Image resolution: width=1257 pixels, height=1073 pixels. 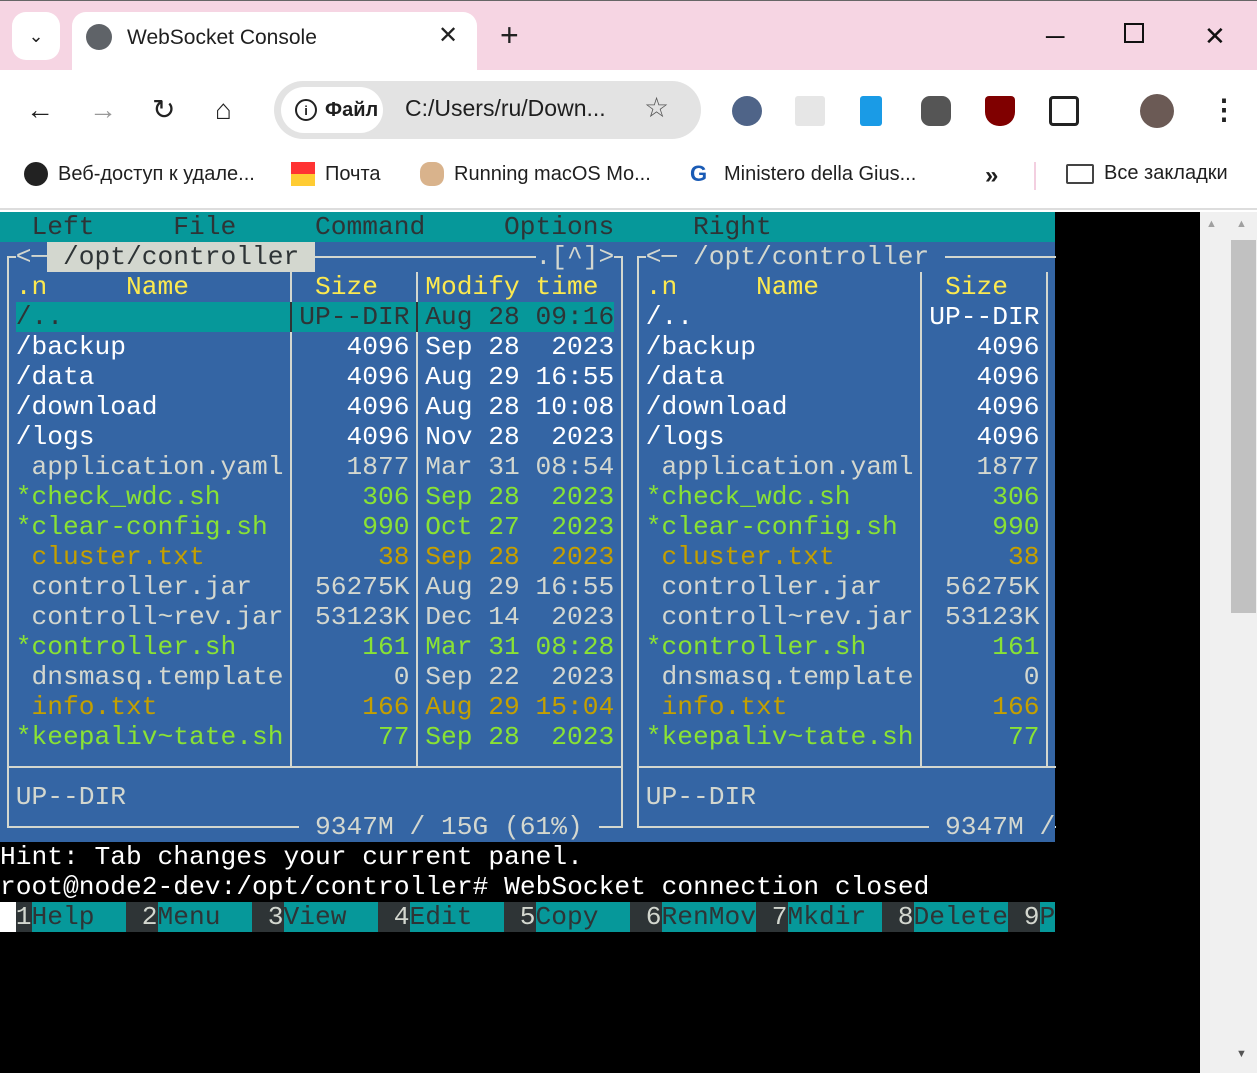 What do you see at coordinates (732, 227) in the screenshot?
I see `menu-item-right: Right` at bounding box center [732, 227].